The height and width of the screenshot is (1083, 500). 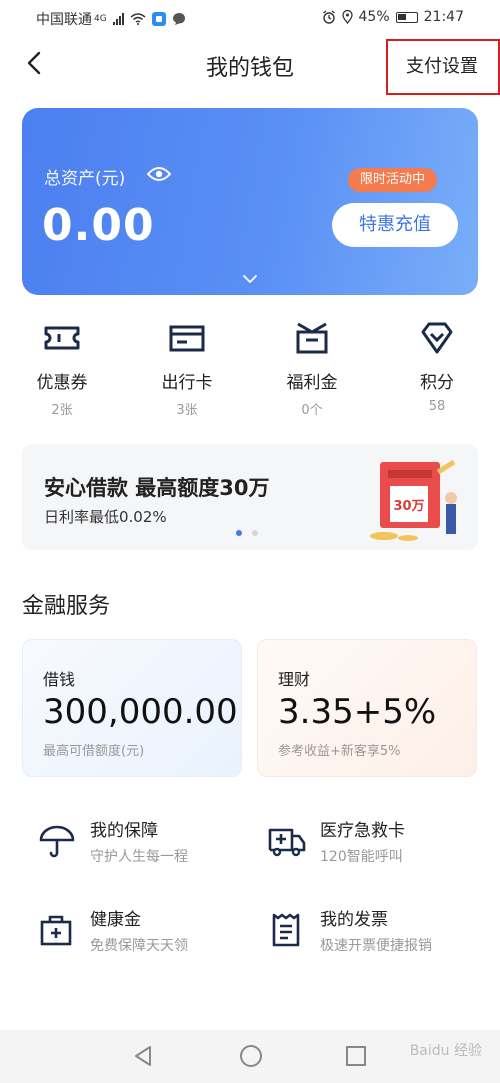 I want to click on network-type: 4G, so click(x=100, y=19).